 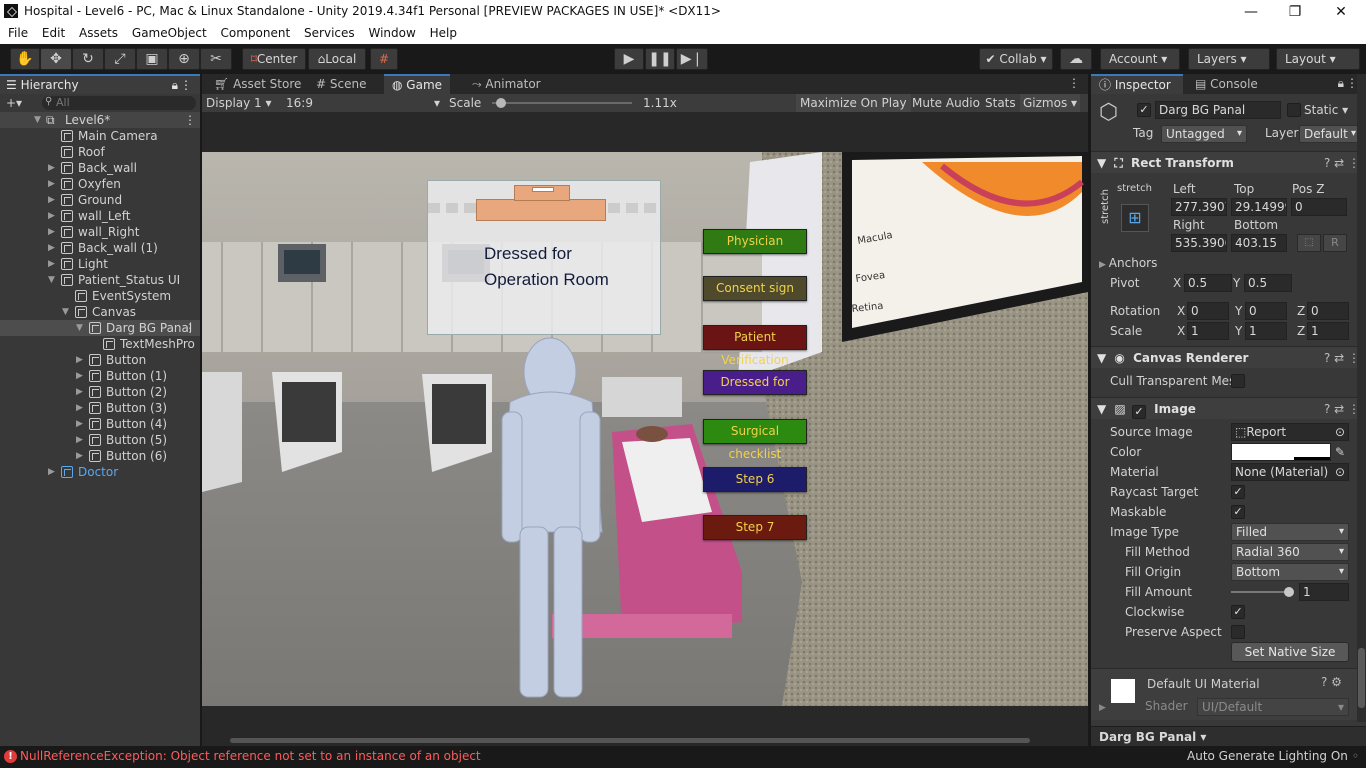 I want to click on layers-dropdown: Layers ▾, so click(x=1229, y=59).